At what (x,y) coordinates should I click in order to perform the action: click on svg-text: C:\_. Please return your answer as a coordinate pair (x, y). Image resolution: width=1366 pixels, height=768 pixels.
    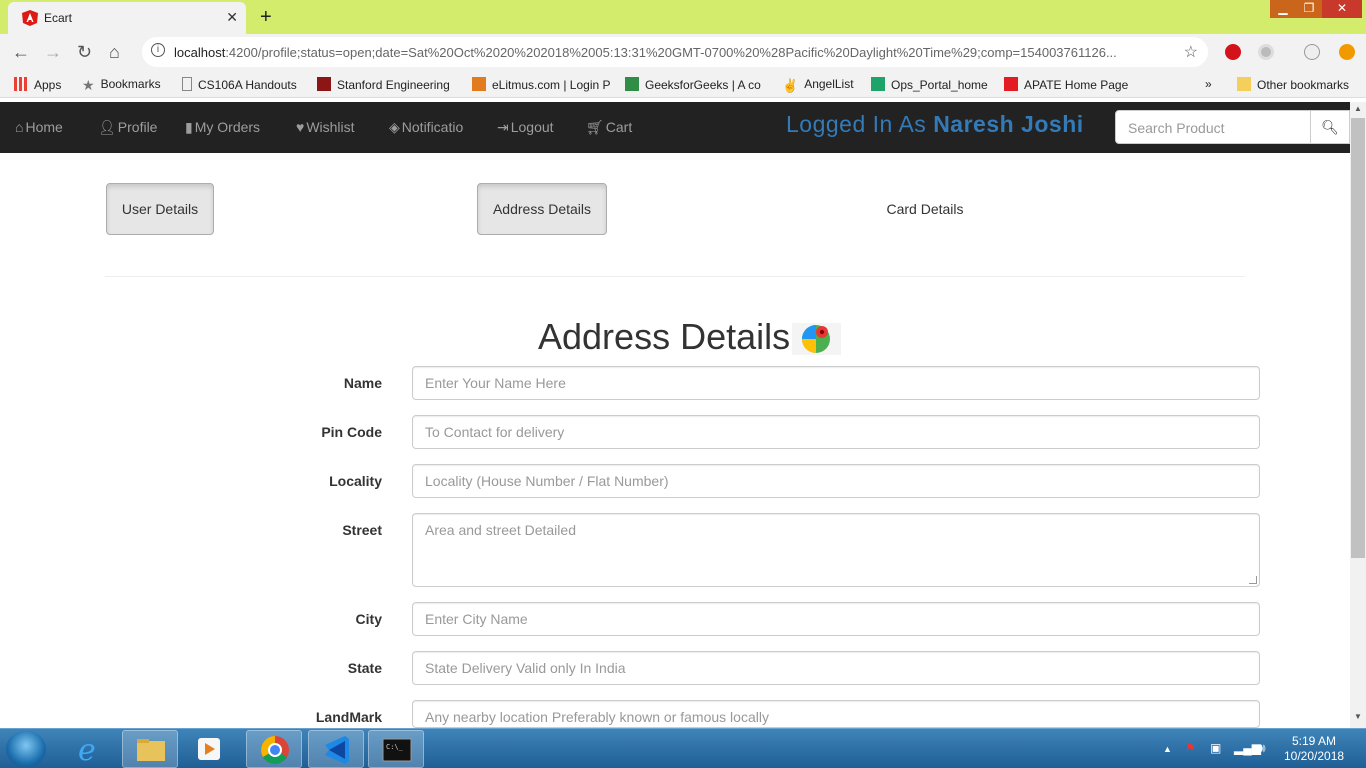
    Looking at the image, I should click on (395, 747).